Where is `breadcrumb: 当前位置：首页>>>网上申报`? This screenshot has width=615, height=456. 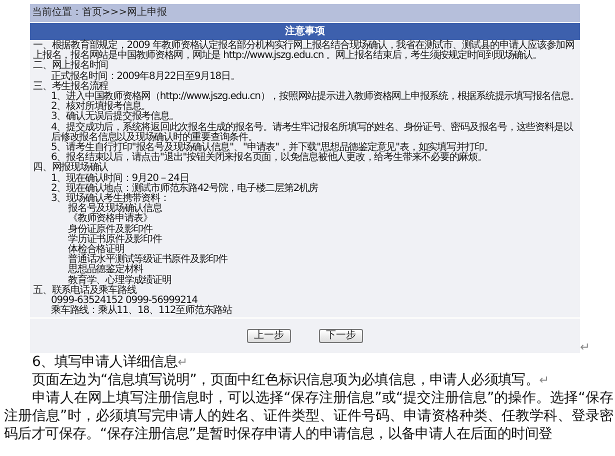 breadcrumb: 当前位置：首页>>>网上申报 is located at coordinates (305, 13).